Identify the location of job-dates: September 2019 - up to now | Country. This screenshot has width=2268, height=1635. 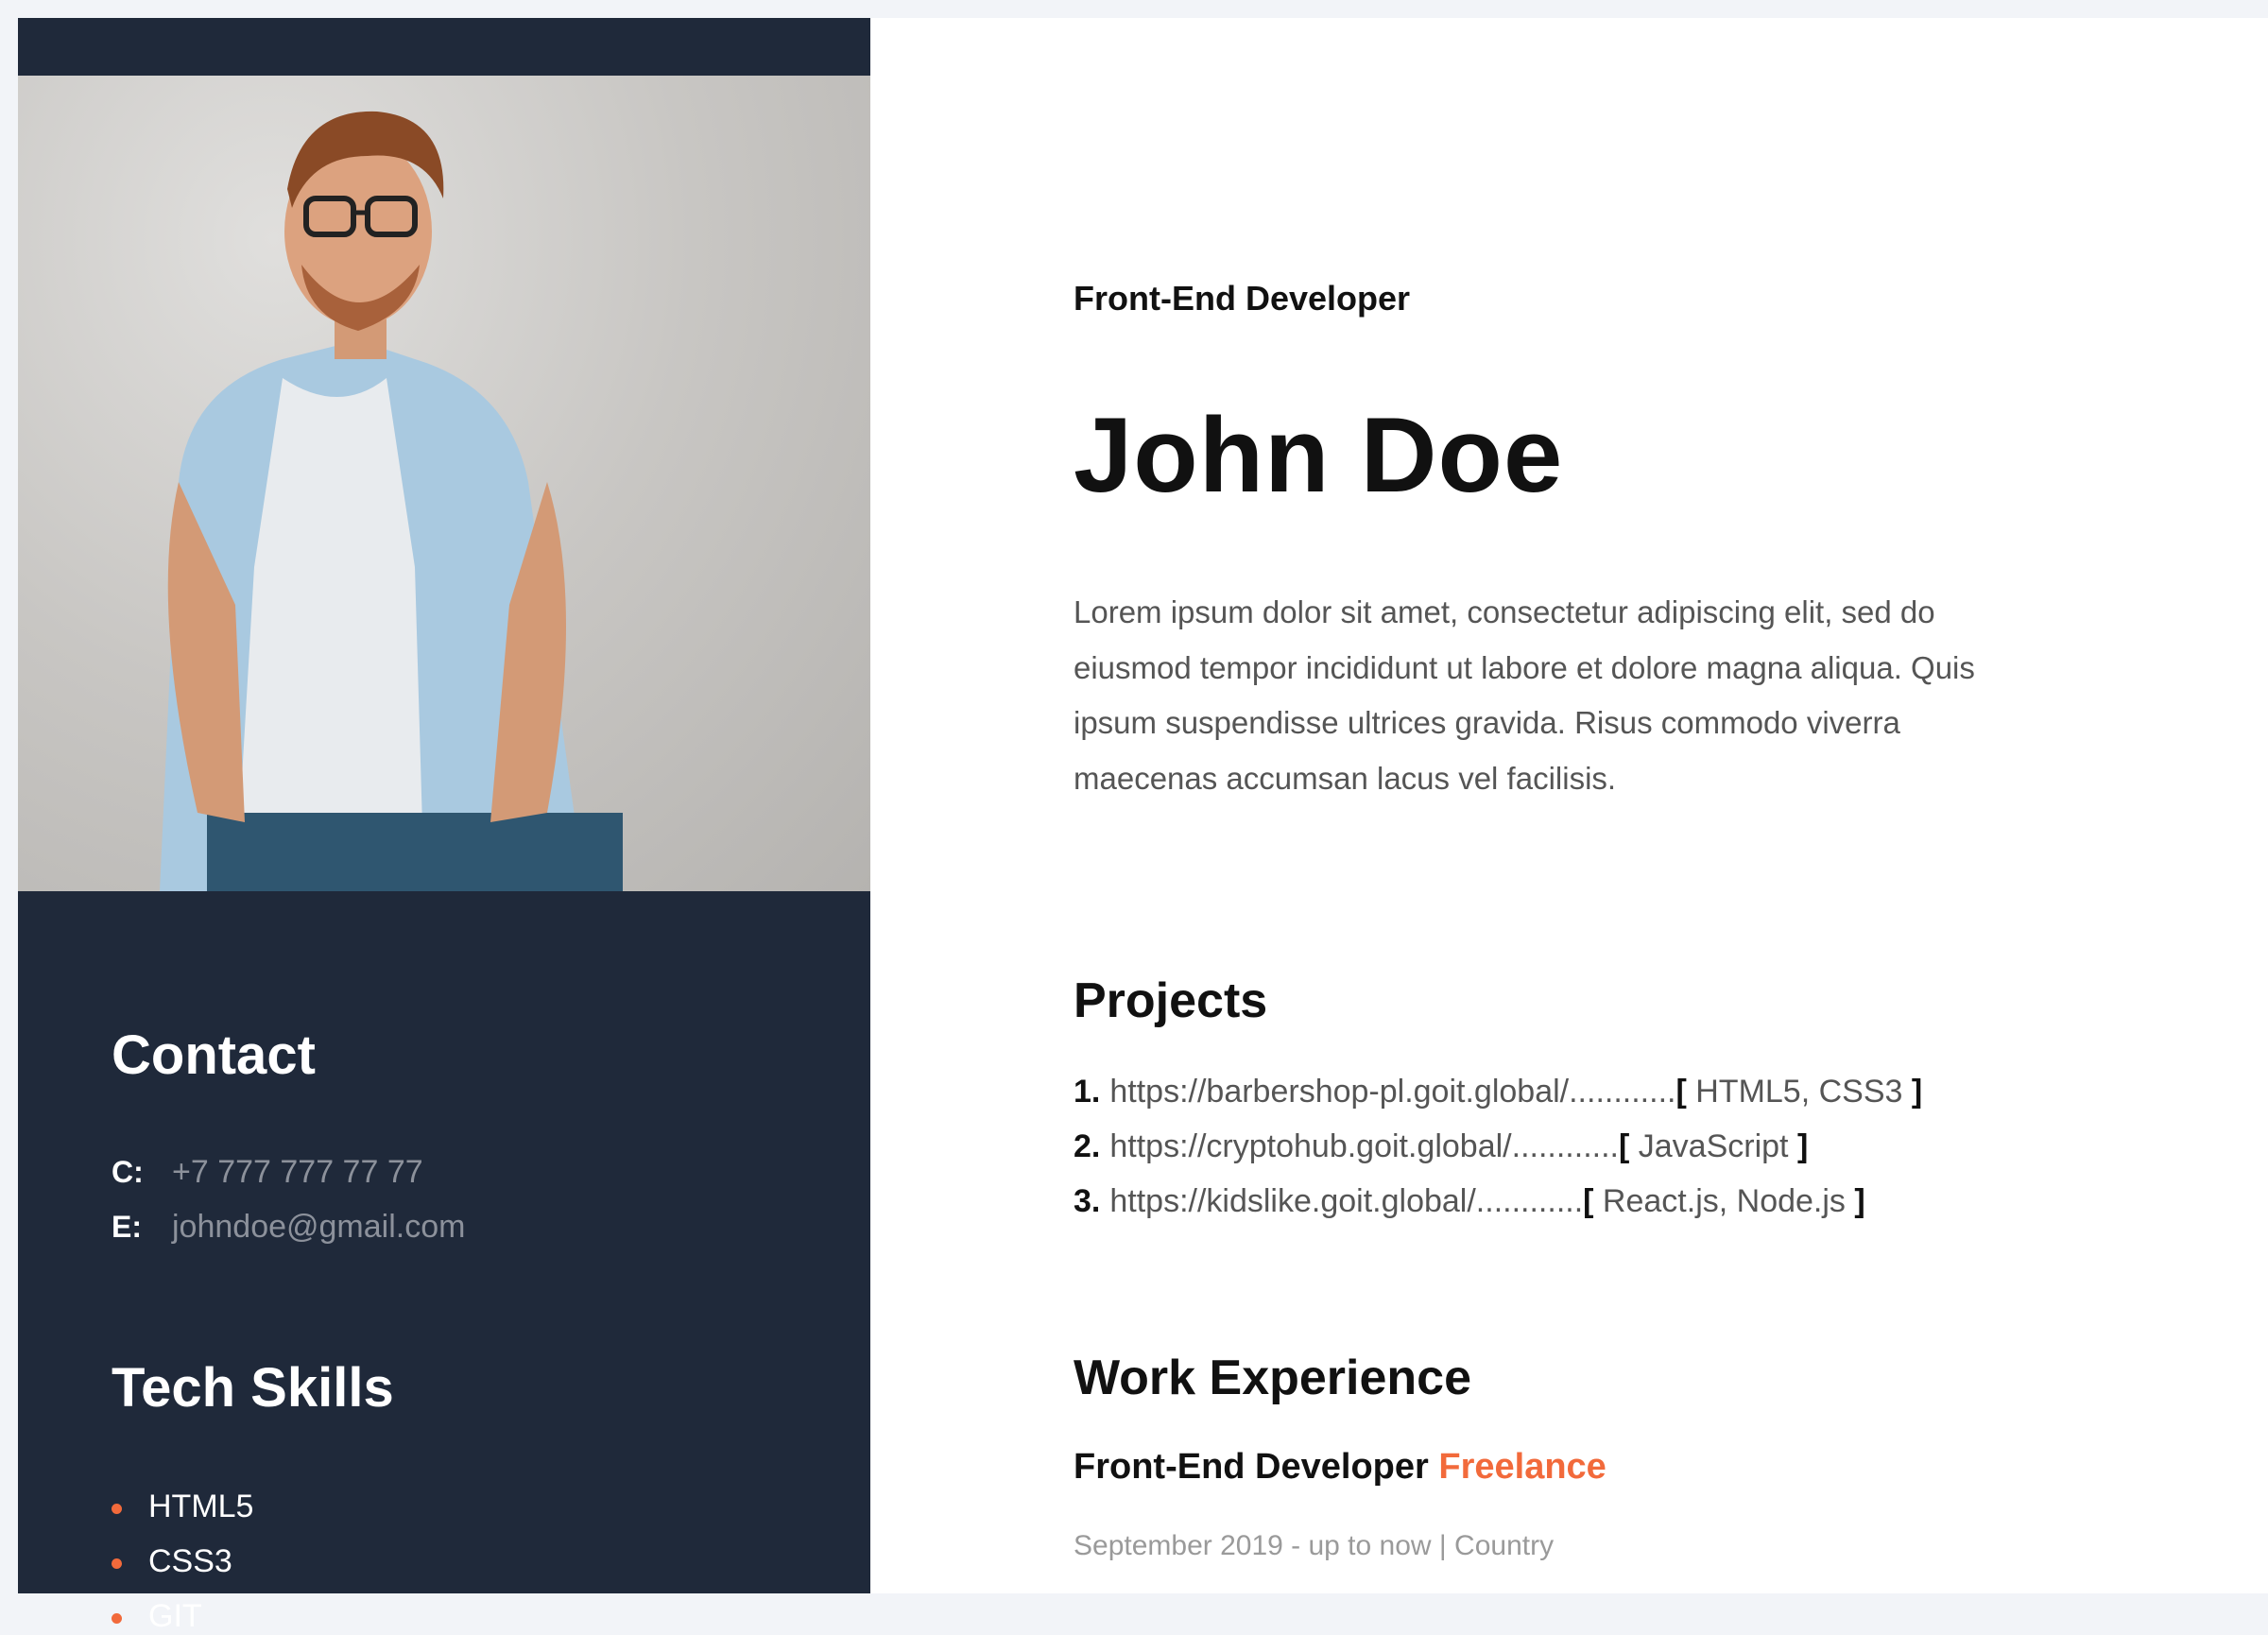
(1314, 1545).